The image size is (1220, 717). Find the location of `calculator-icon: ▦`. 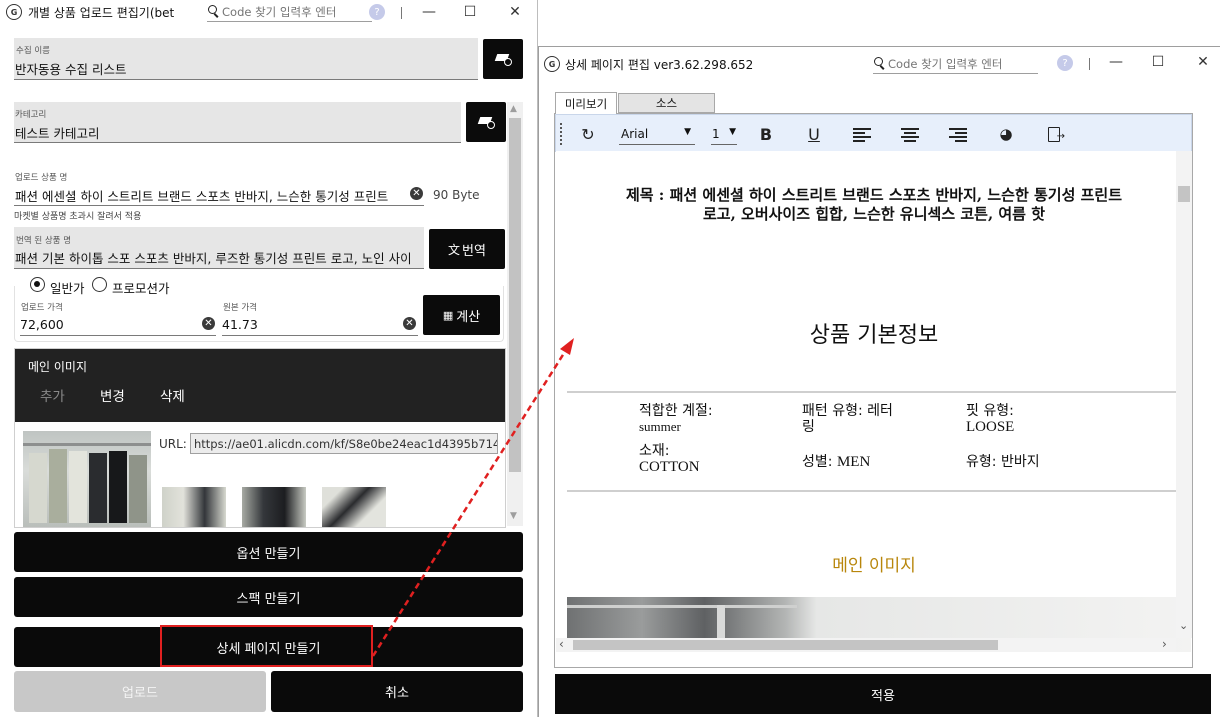

calculator-icon: ▦ is located at coordinates (448, 315).